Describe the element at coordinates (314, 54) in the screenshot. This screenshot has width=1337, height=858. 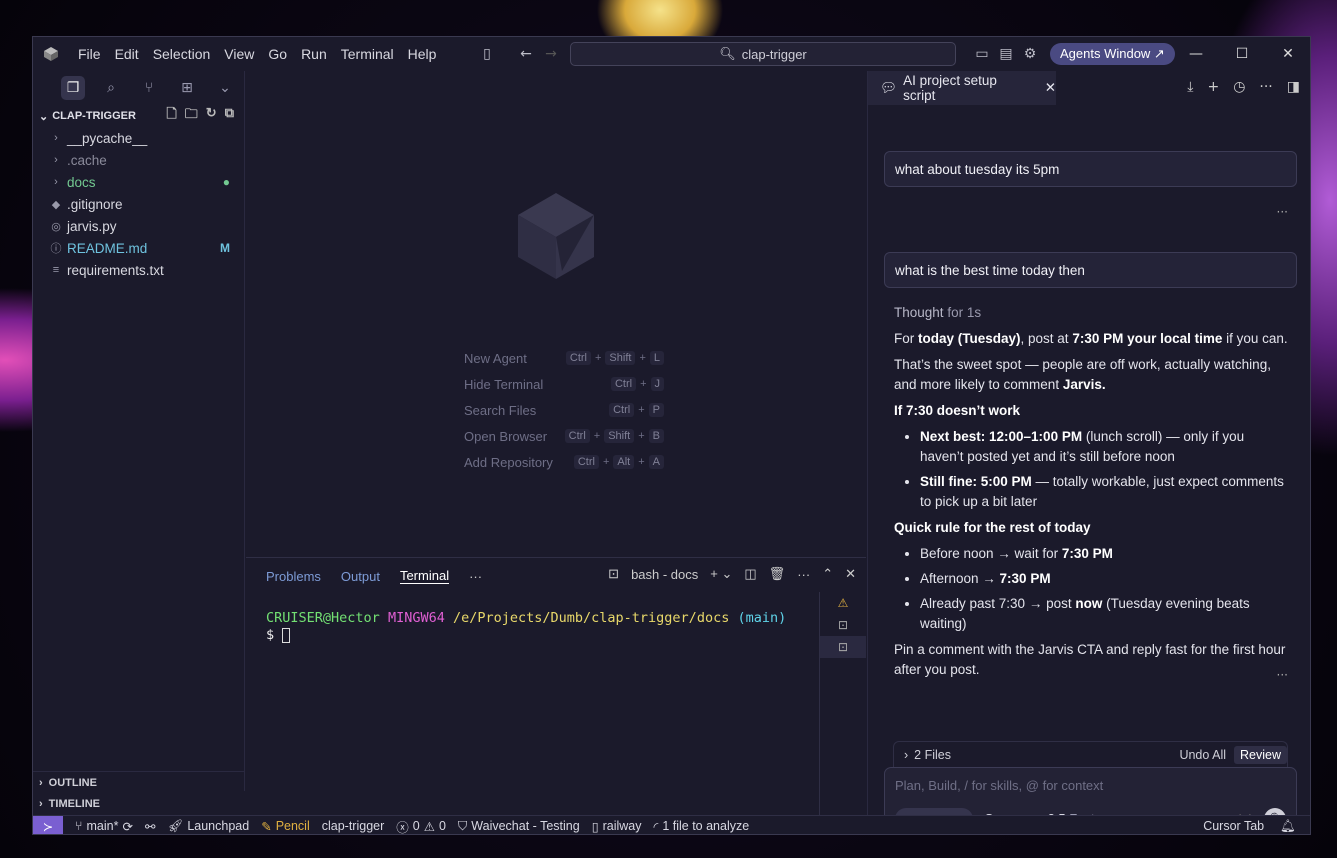
I see `menu-run: Run` at that location.